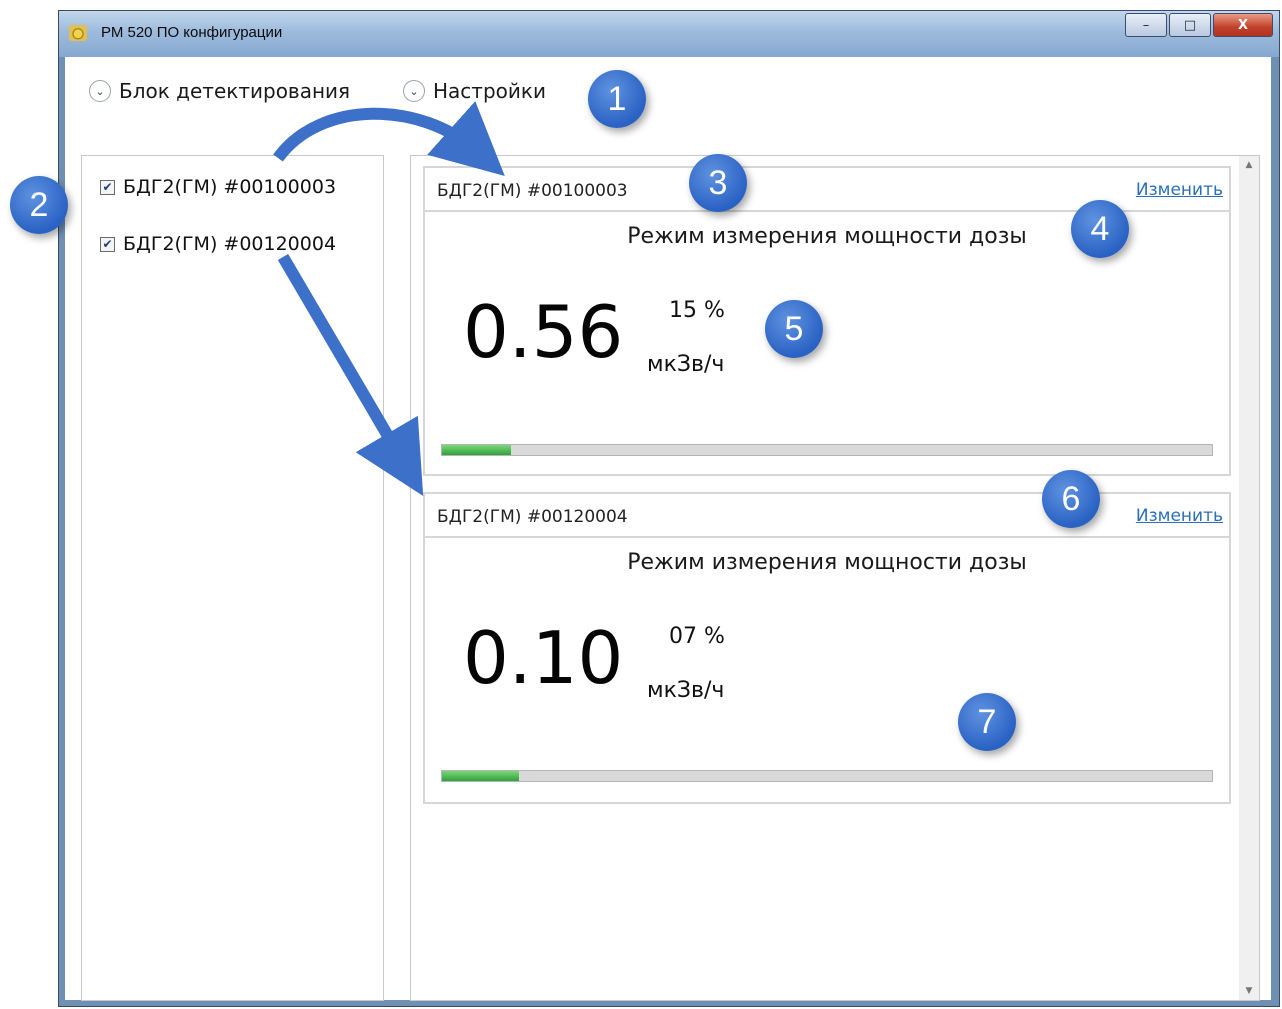 The height and width of the screenshot is (1009, 1282). I want to click on annotation-marker-3: 3, so click(718, 183).